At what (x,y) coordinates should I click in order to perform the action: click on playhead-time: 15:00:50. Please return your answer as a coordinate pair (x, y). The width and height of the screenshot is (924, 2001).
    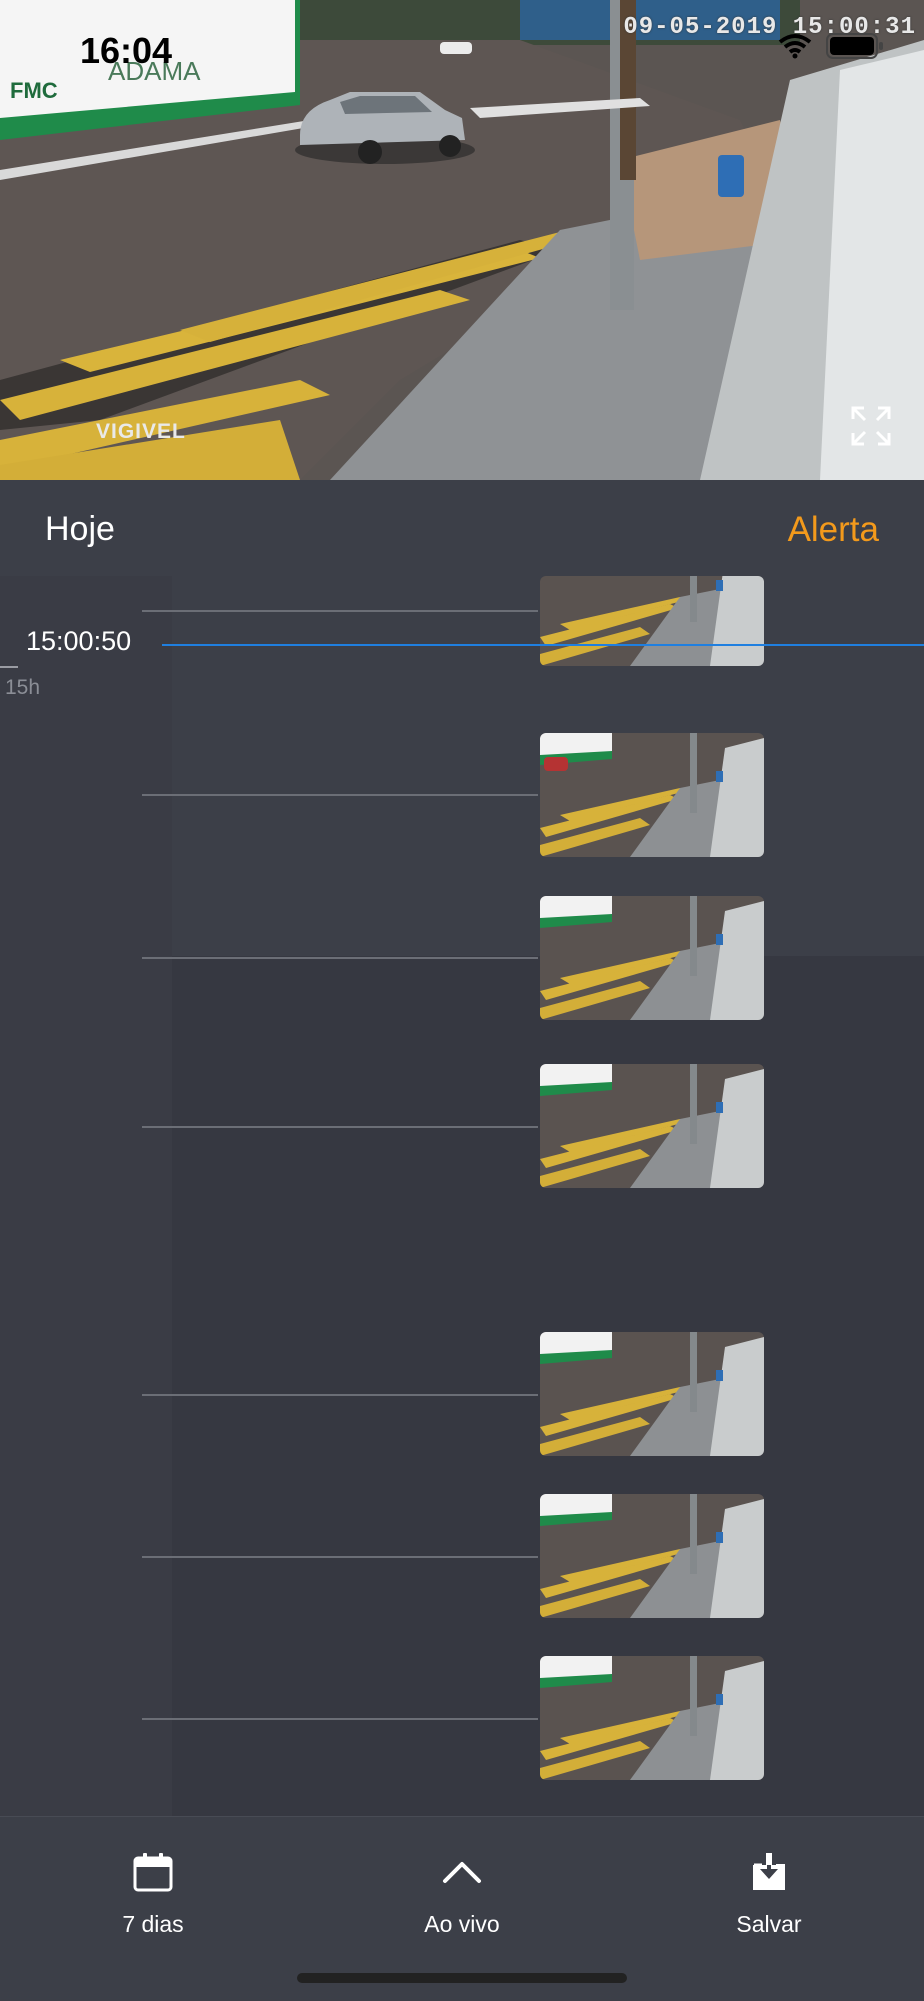
    Looking at the image, I should click on (79, 641).